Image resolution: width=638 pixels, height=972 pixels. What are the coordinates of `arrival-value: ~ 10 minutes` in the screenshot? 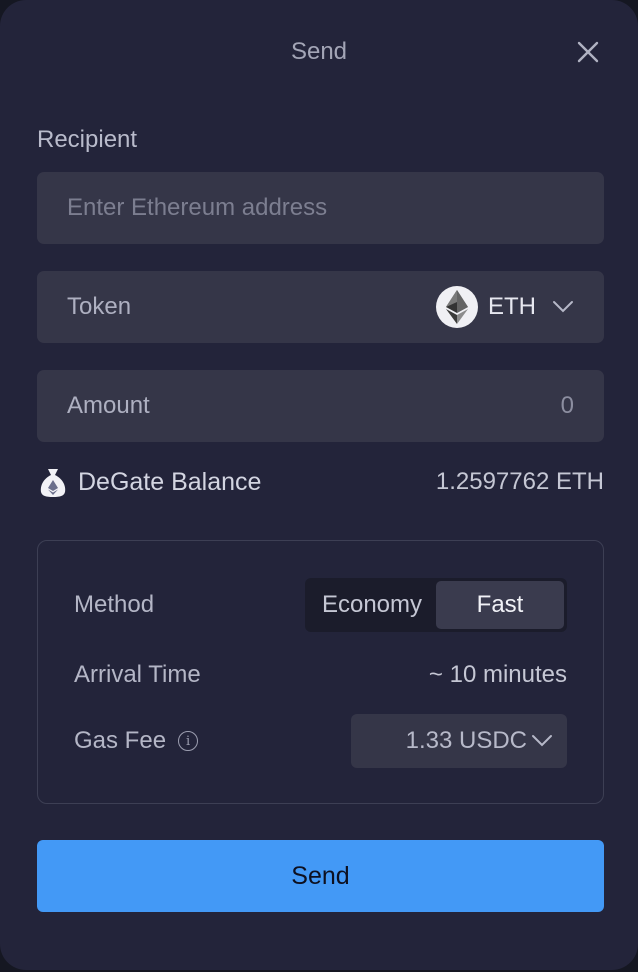 It's located at (497, 674).